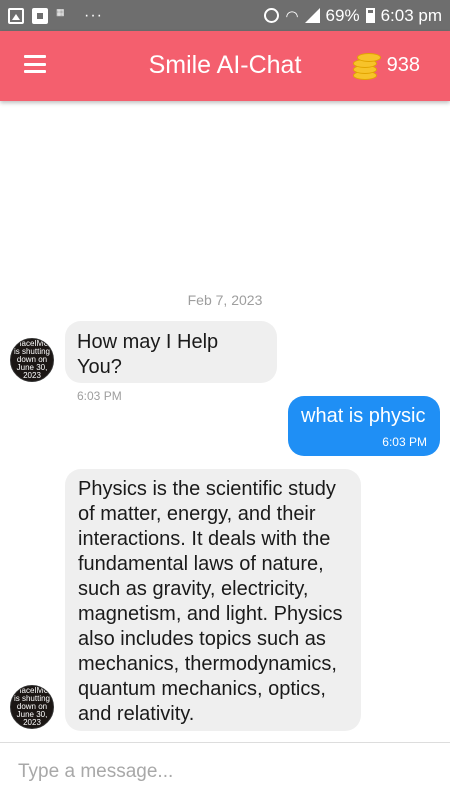 This screenshot has width=450, height=800. What do you see at coordinates (370, 15) in the screenshot?
I see `battery-icon` at bounding box center [370, 15].